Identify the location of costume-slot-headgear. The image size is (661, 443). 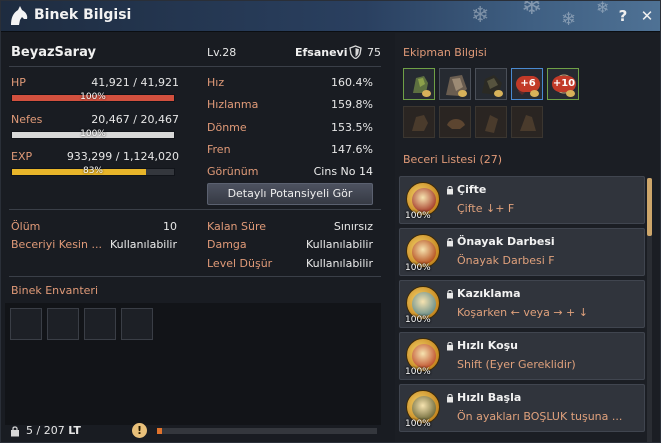
(419, 122).